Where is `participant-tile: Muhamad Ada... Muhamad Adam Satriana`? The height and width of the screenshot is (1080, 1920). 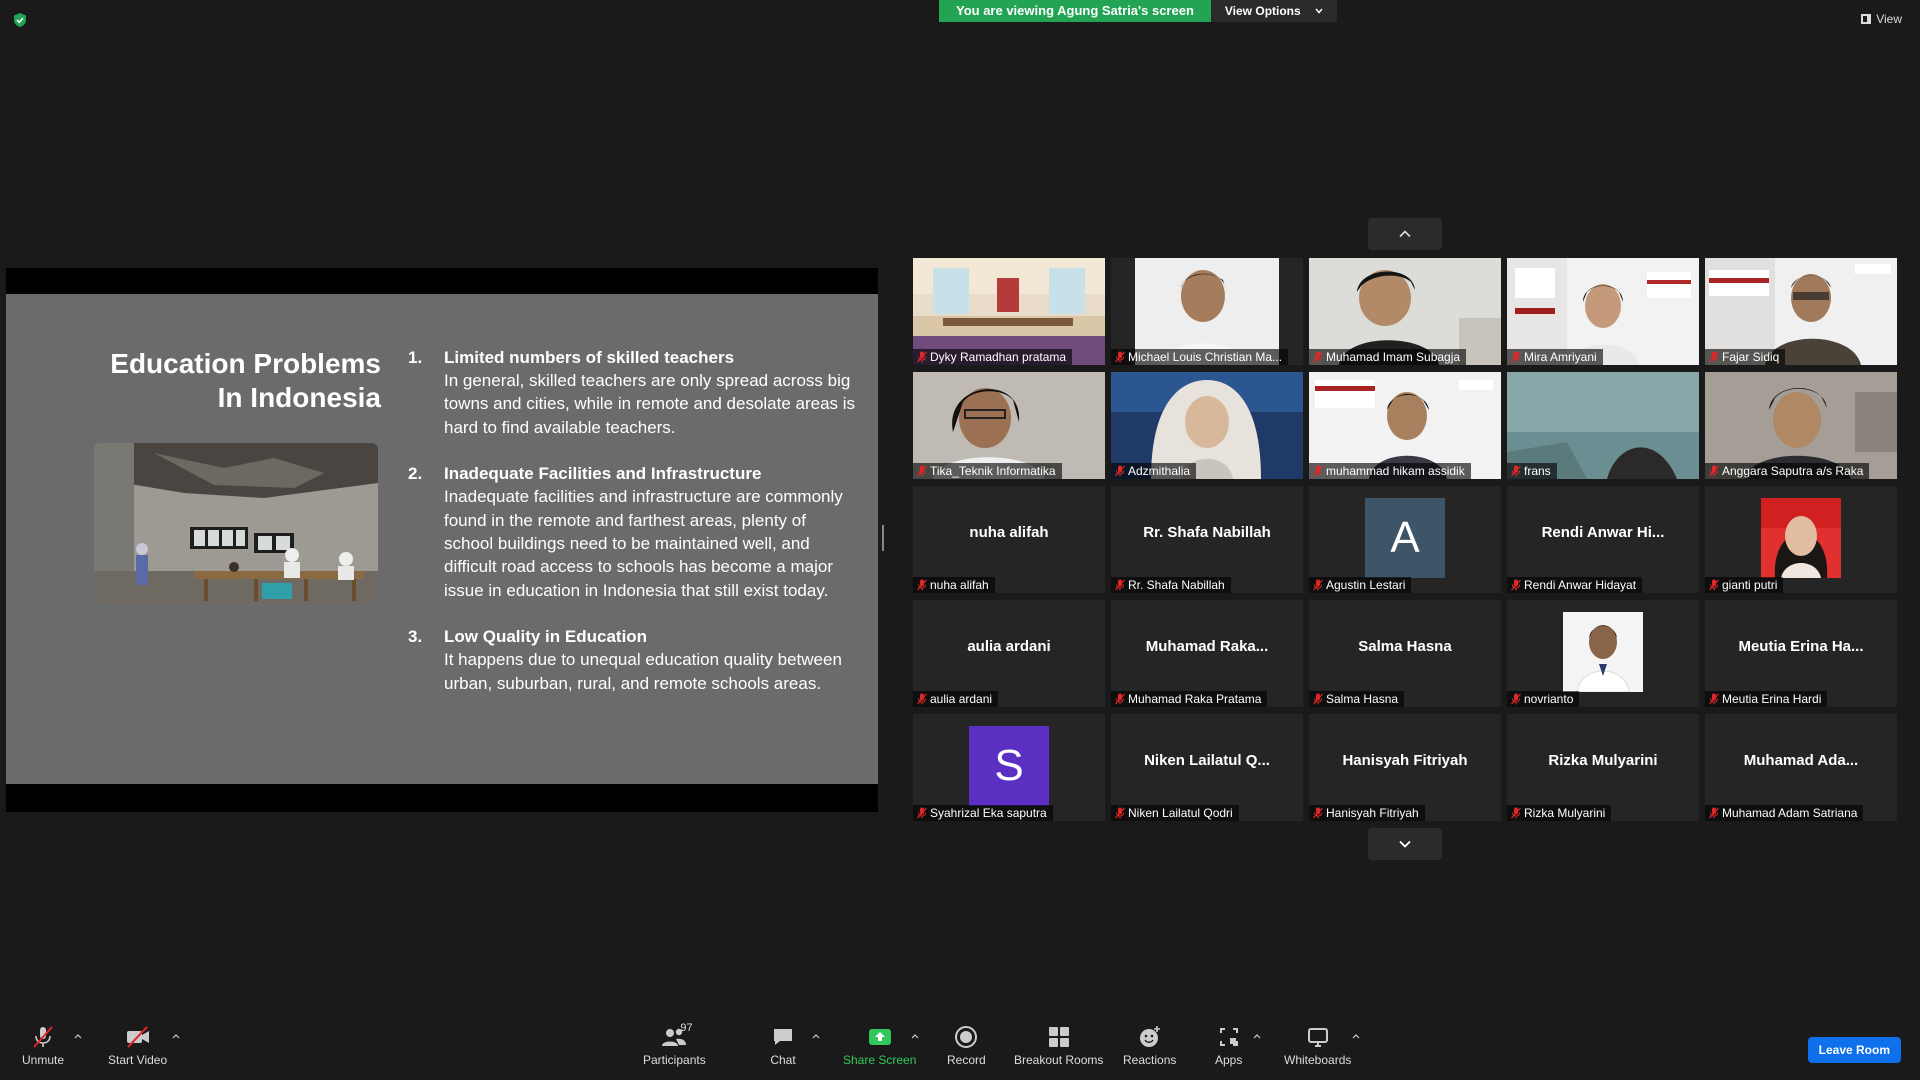 participant-tile: Muhamad Ada... Muhamad Adam Satriana is located at coordinates (1801, 767).